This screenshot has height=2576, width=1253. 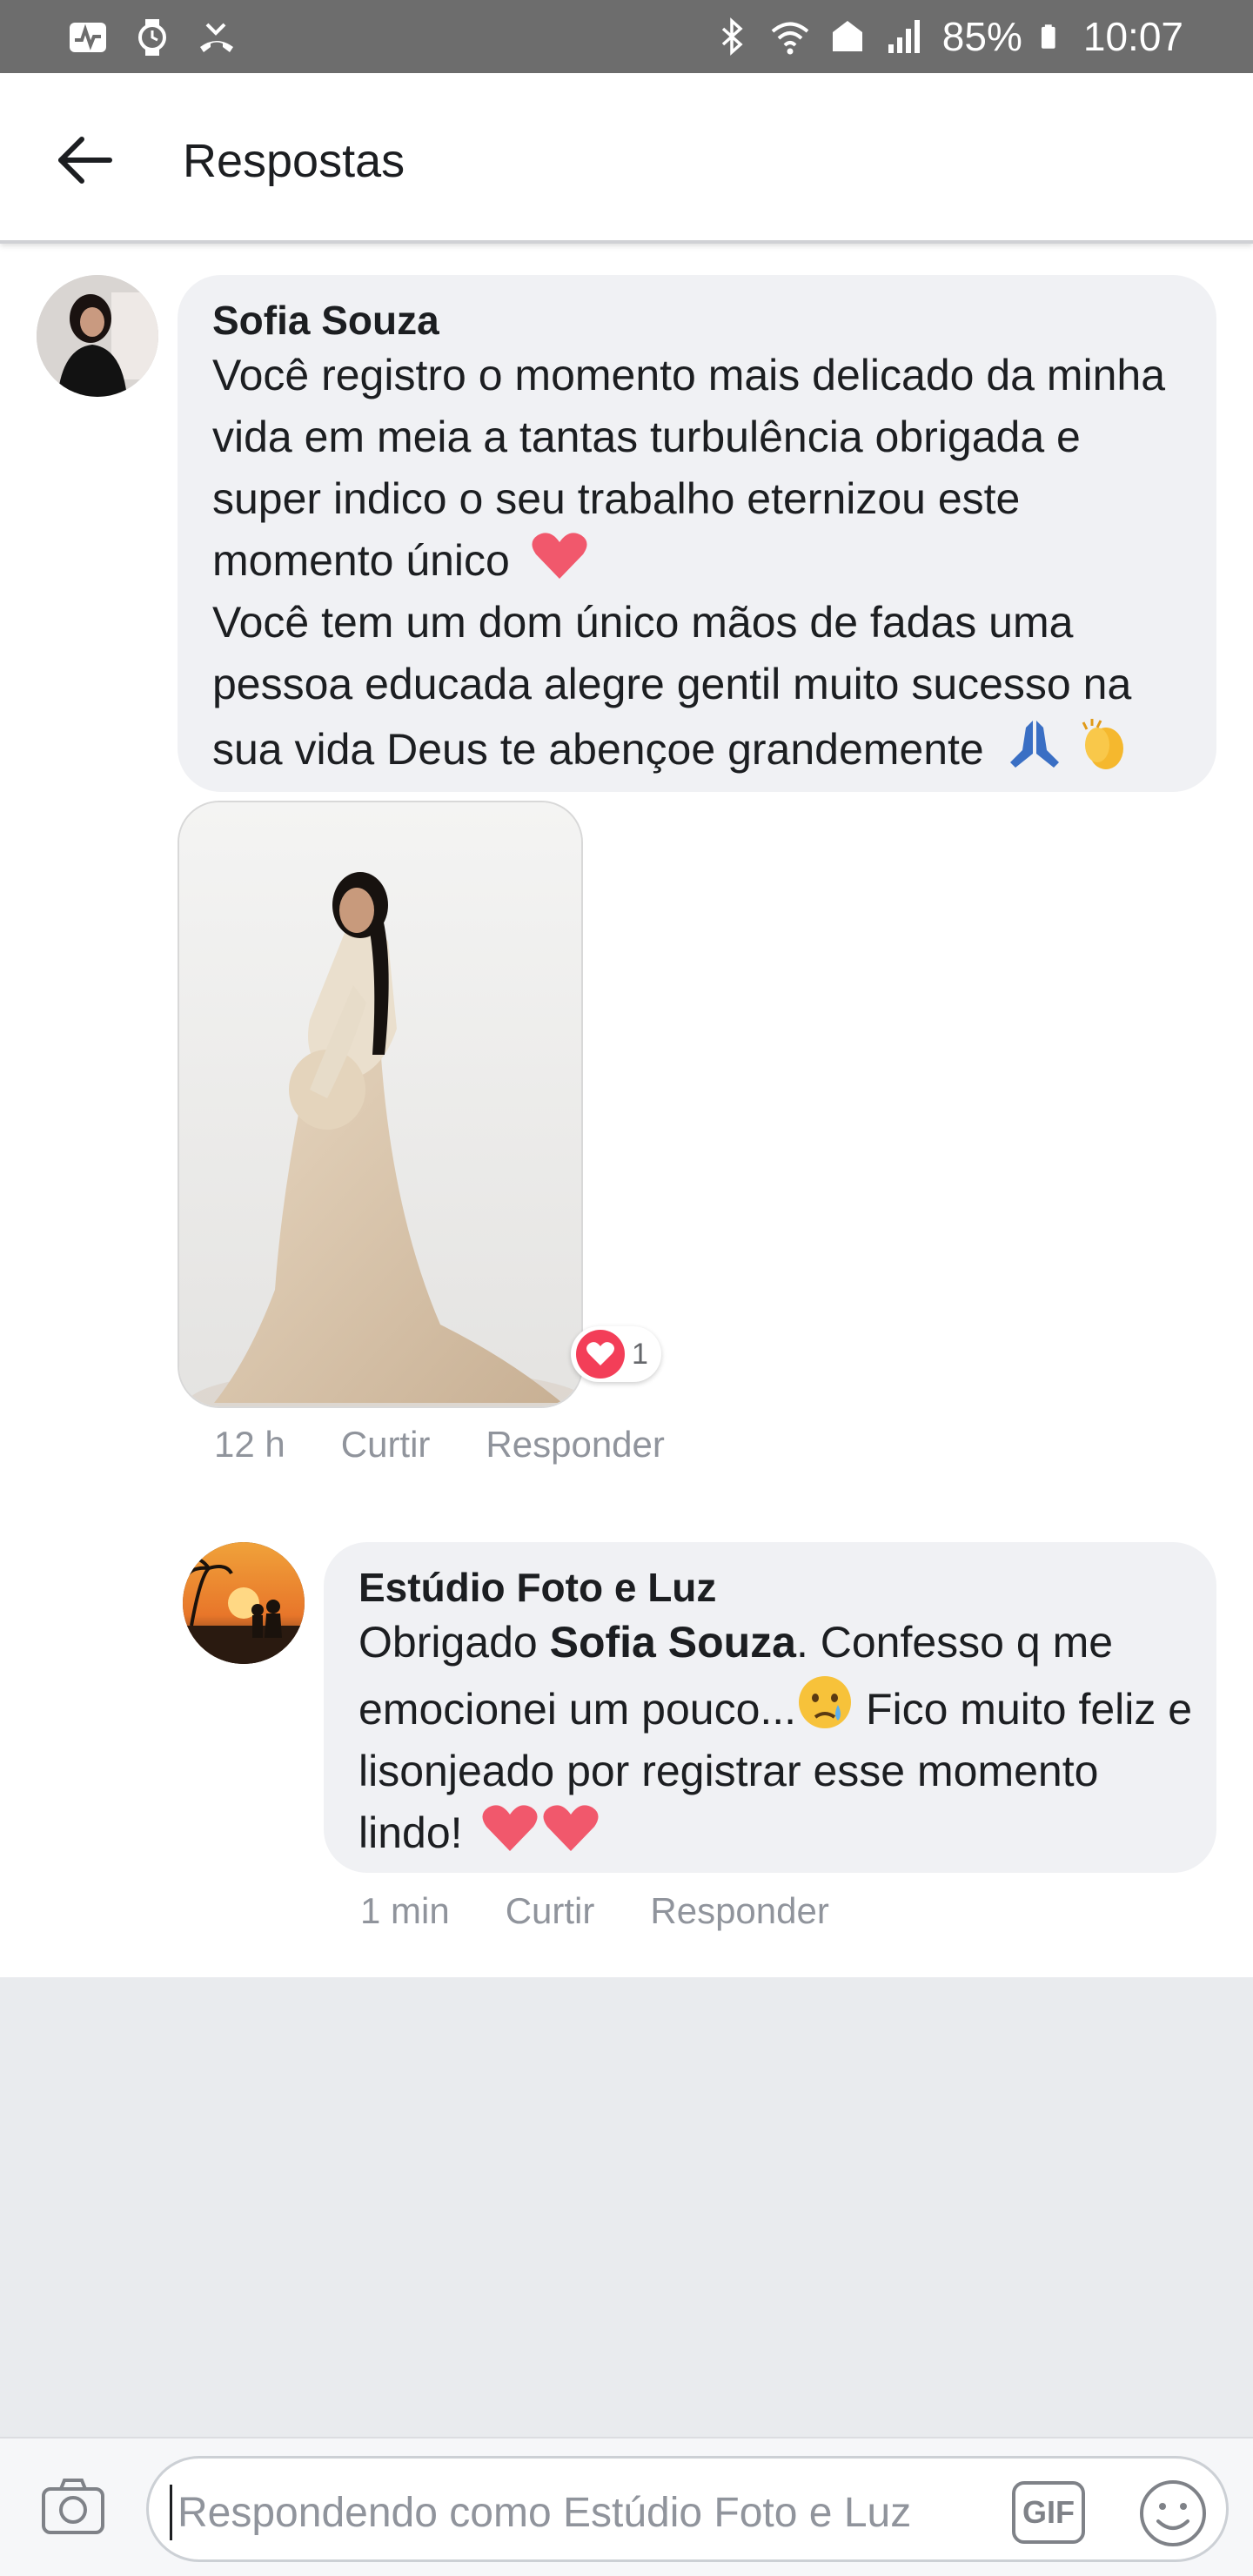 What do you see at coordinates (904, 37) in the screenshot?
I see `signal-icon` at bounding box center [904, 37].